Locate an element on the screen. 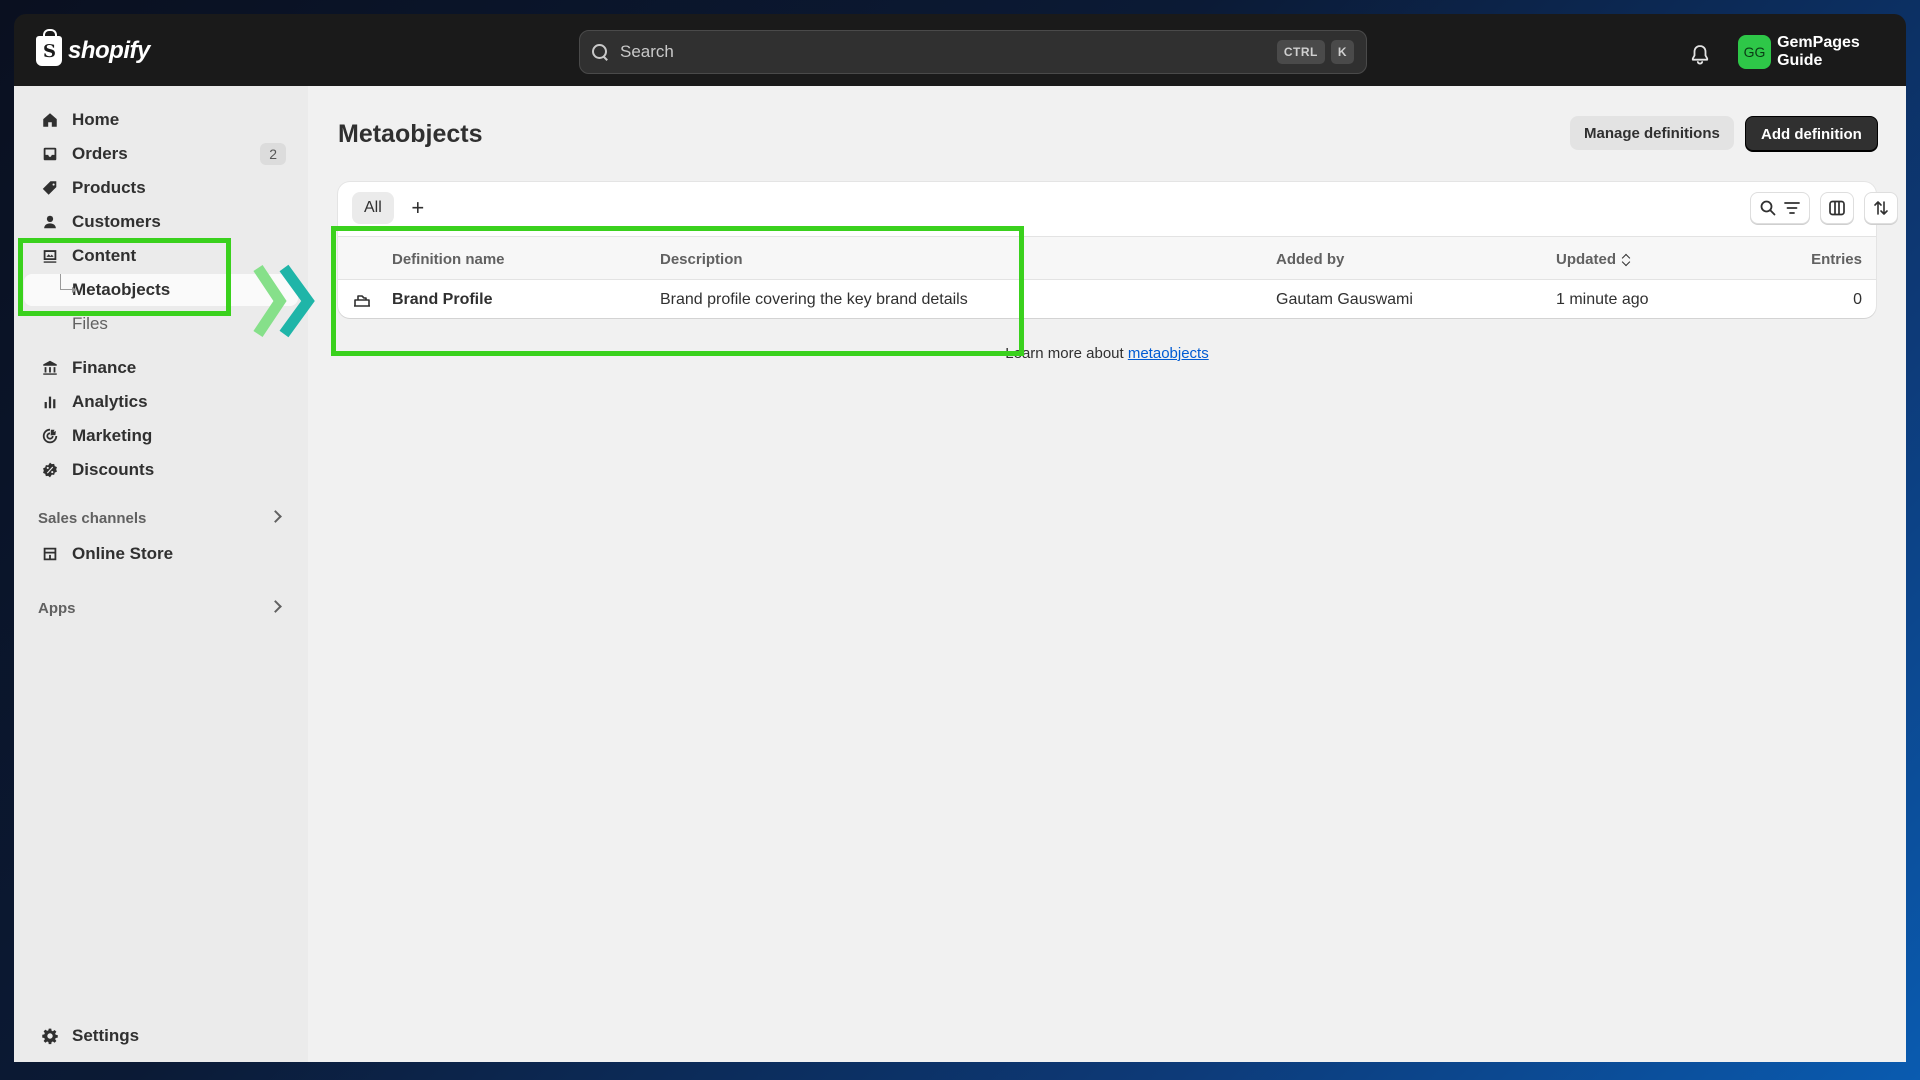 The image size is (1920, 1080). bar-chart-icon is located at coordinates (50, 402).